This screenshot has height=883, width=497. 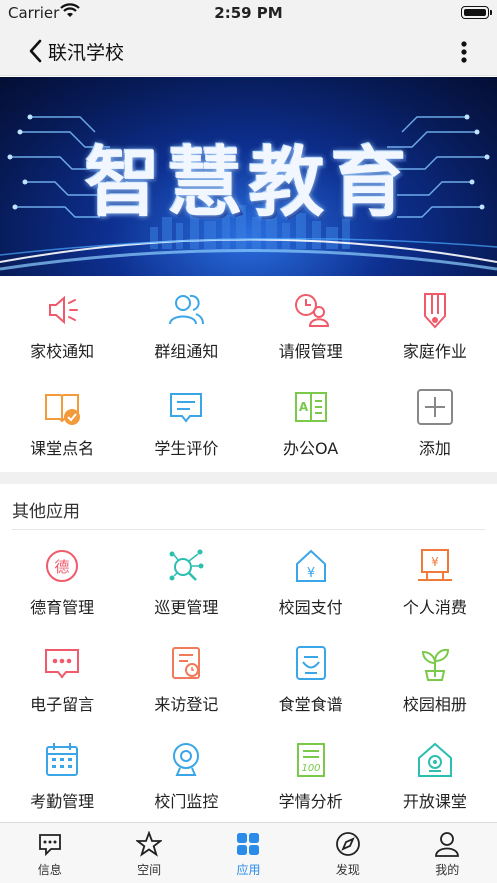 I want to click on app-tile: 校园相册, so click(x=435, y=677).